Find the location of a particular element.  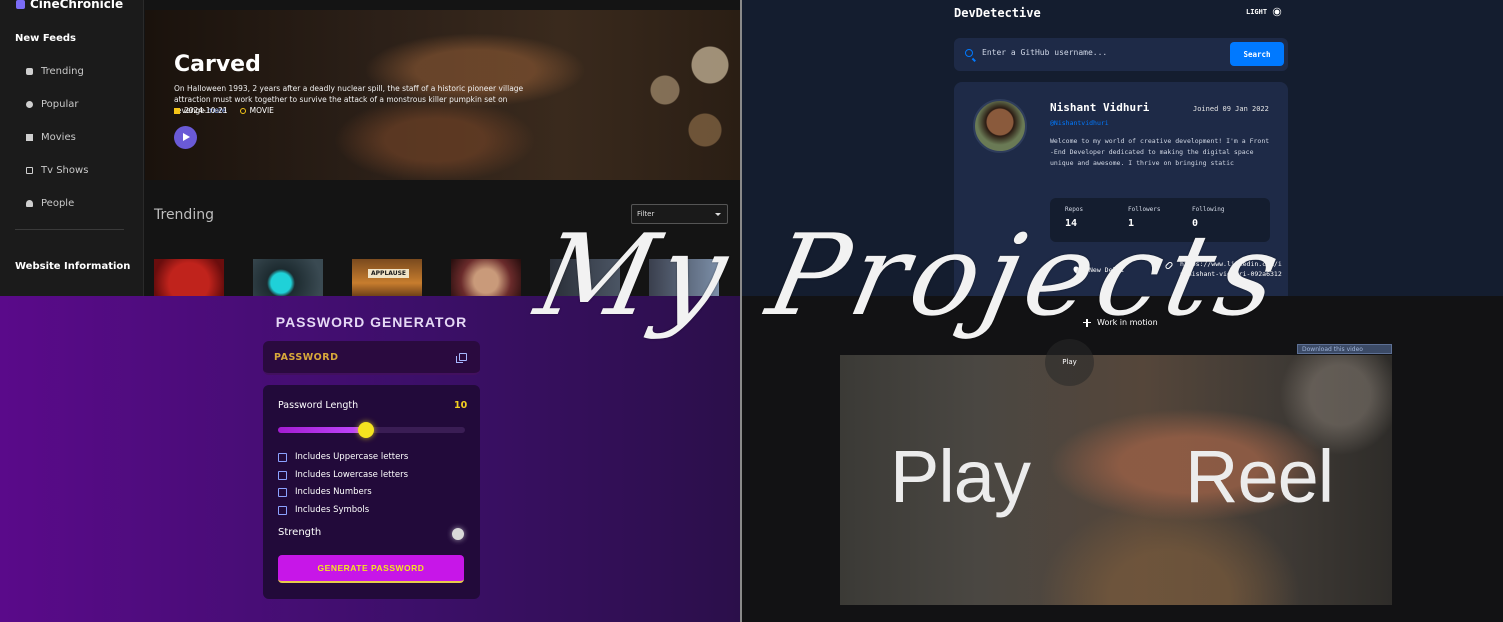

reel-word-reel: Reel is located at coordinates (1259, 476).